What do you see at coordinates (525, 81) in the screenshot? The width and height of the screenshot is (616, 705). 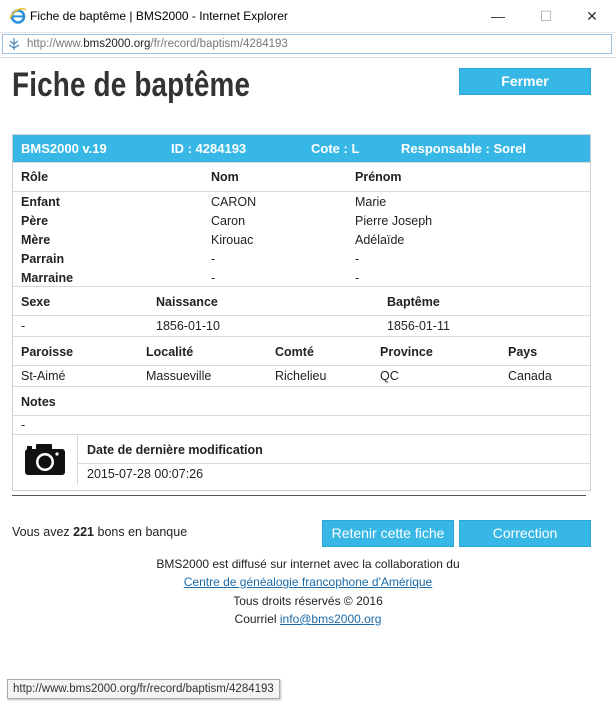 I see `close-button: Fermer` at bounding box center [525, 81].